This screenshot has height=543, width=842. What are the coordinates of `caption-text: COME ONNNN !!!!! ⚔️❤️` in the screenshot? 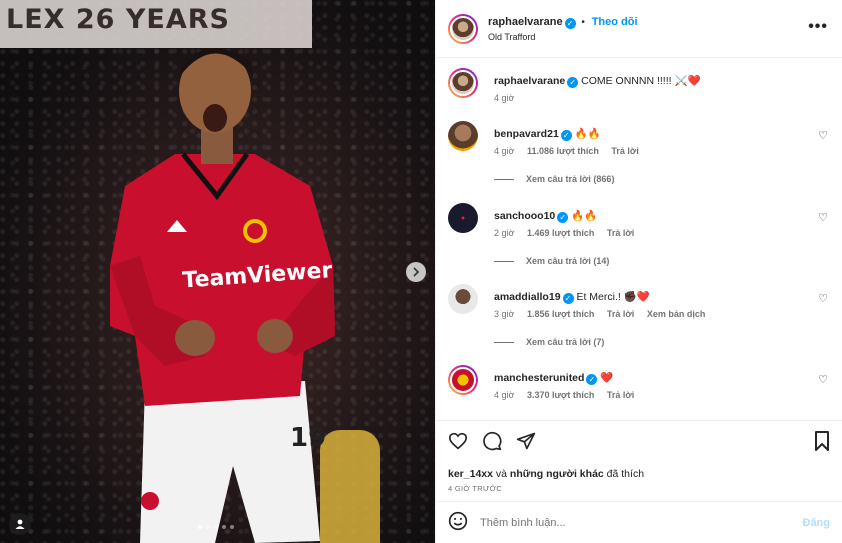 It's located at (641, 81).